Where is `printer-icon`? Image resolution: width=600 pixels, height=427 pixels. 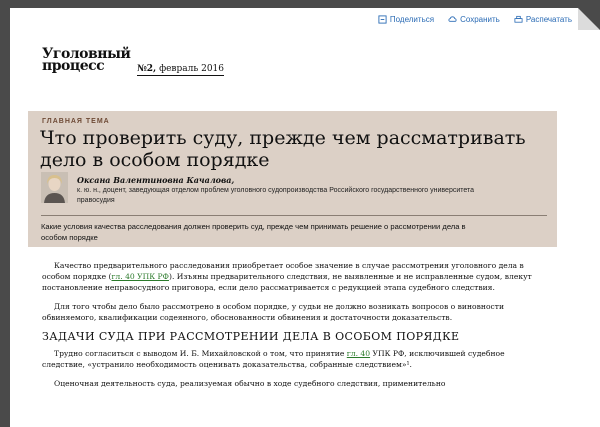 printer-icon is located at coordinates (518, 19).